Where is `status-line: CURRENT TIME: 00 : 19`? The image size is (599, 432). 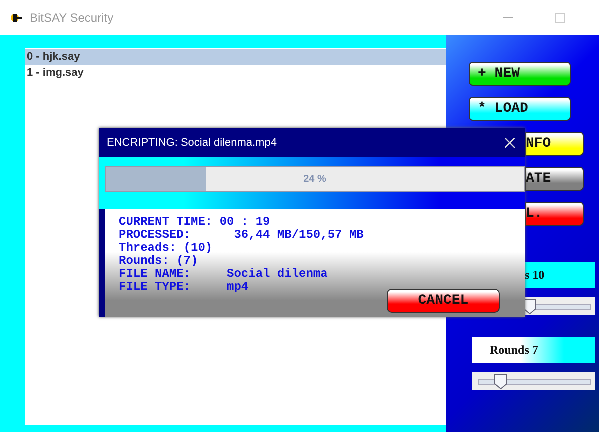 status-line: CURRENT TIME: 00 : 19 is located at coordinates (195, 222).